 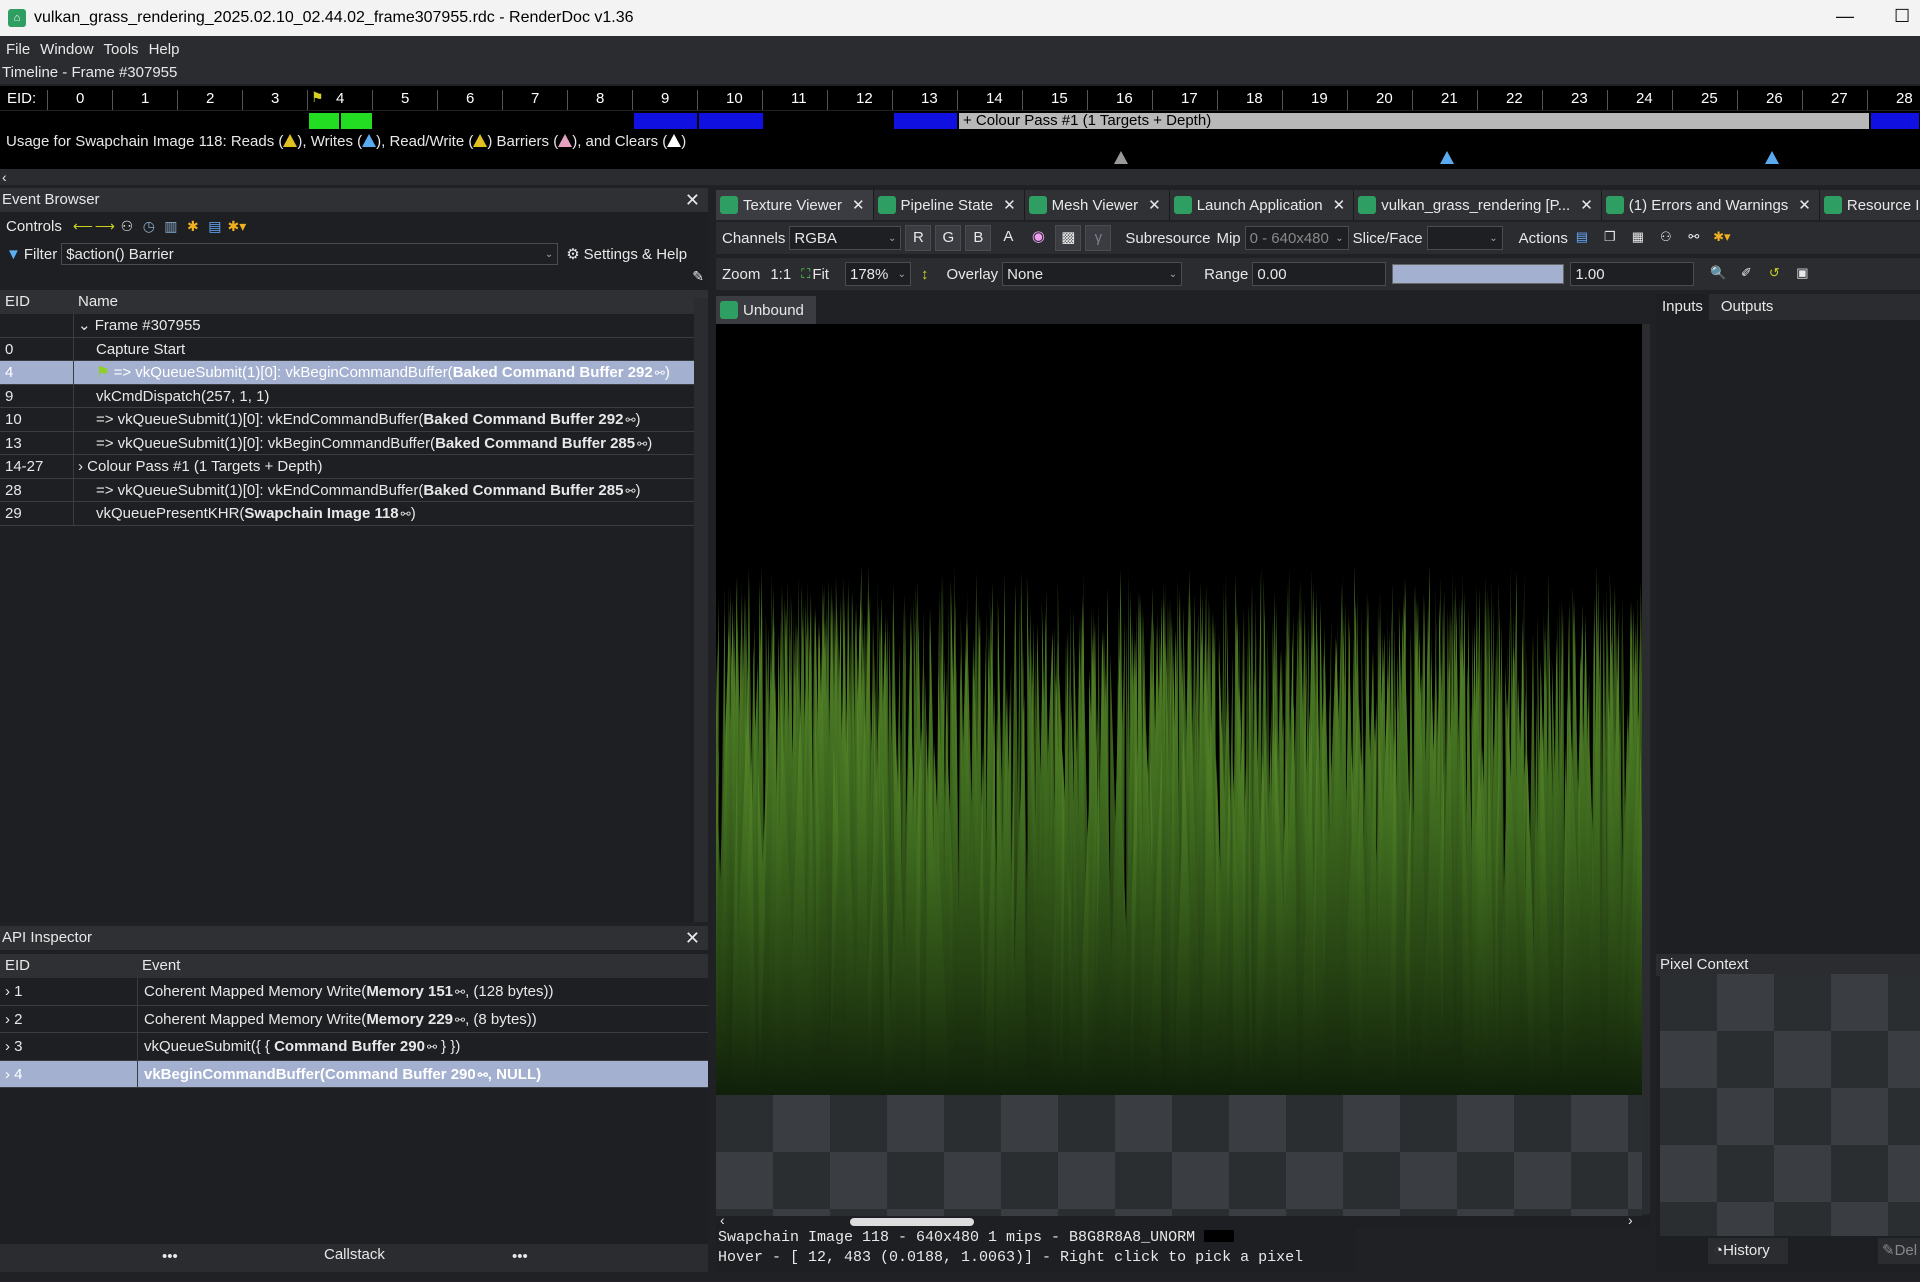 I want to click on col-eid: EID, so click(x=69, y=966).